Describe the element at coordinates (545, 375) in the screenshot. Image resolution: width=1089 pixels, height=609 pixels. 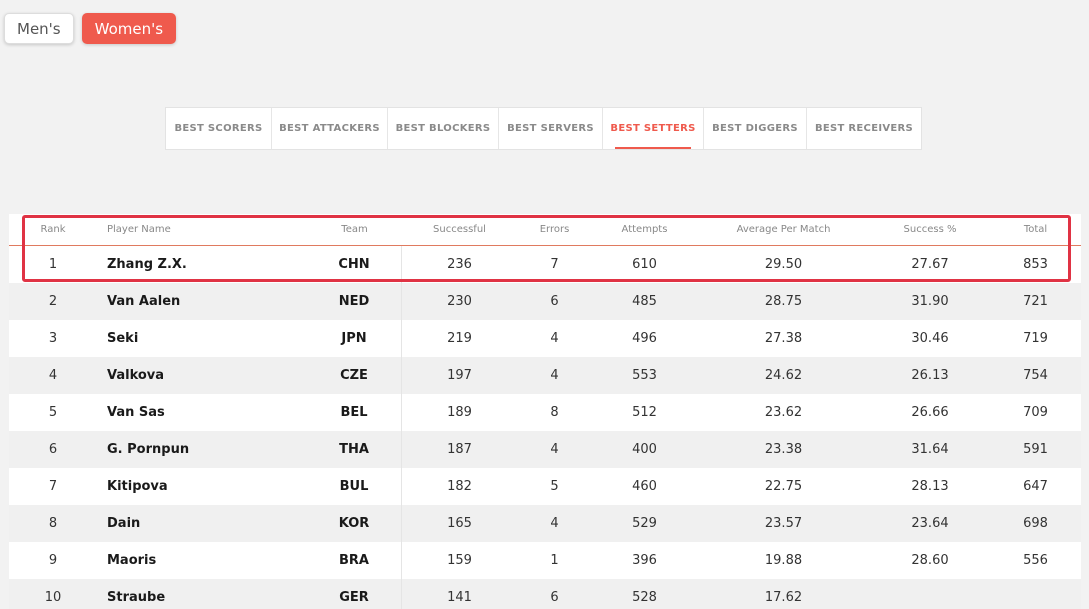
I see `table-row: 4 Valkova CZE 197 4 553 24.62 26.13 754` at that location.